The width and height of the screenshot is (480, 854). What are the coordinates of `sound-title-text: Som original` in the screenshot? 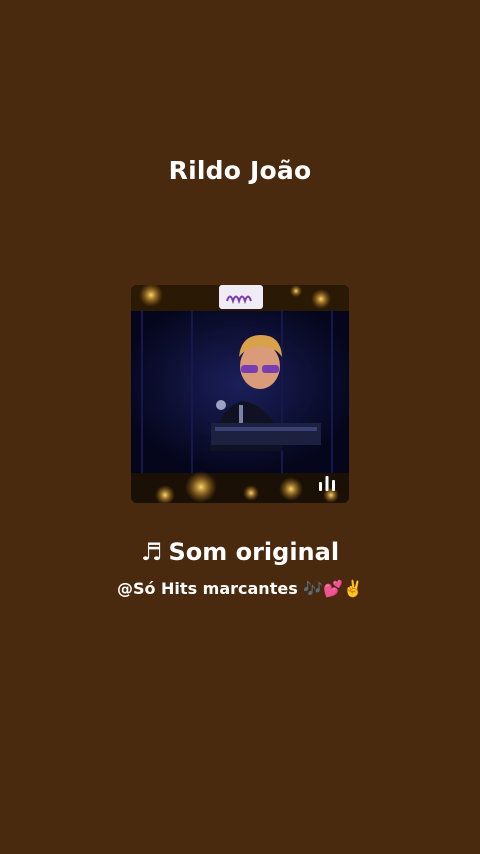 It's located at (254, 552).